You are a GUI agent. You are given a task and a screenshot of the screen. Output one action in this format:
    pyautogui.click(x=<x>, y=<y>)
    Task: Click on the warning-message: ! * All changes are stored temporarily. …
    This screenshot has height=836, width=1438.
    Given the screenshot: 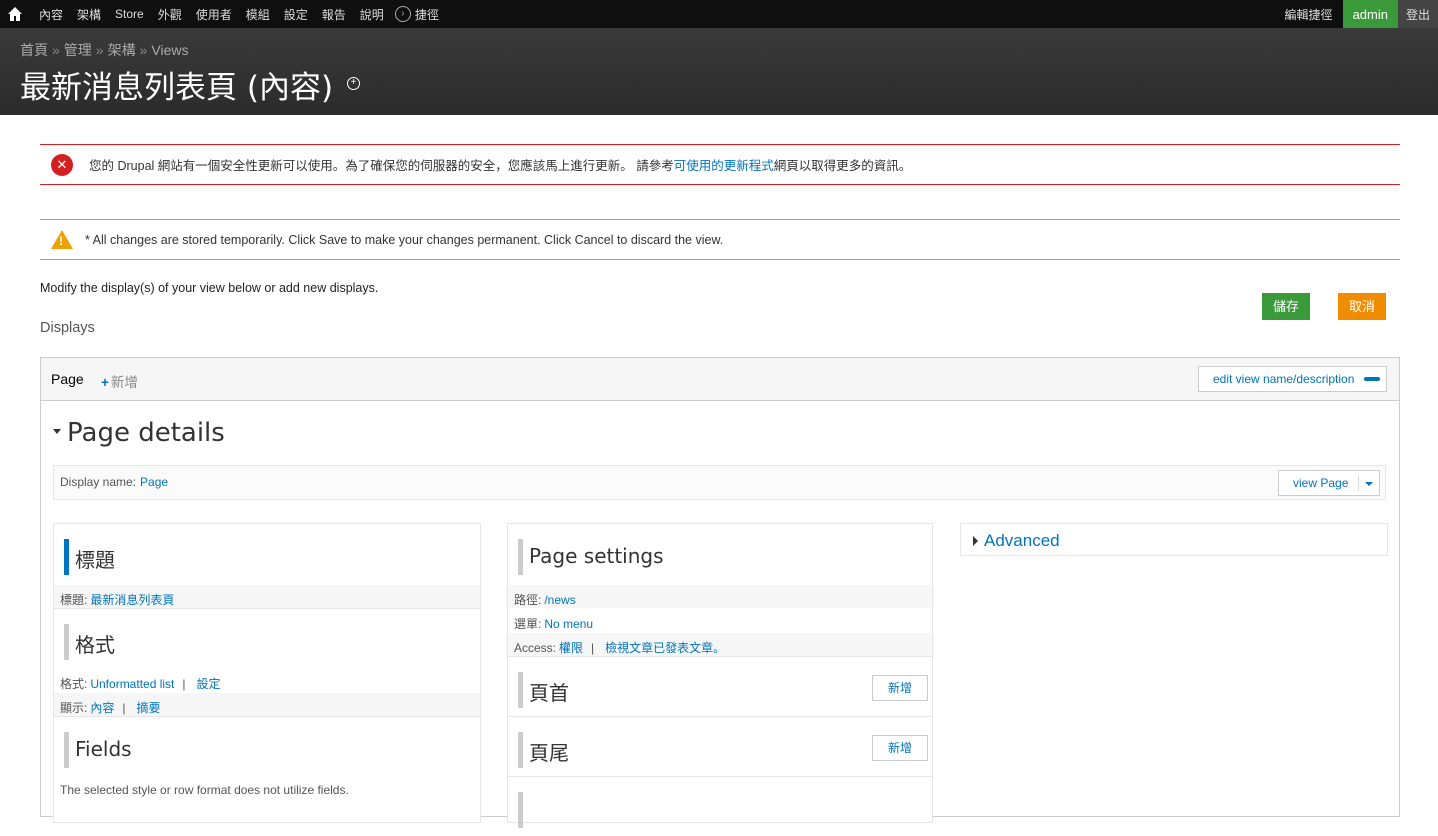 What is the action you would take?
    pyautogui.click(x=720, y=239)
    